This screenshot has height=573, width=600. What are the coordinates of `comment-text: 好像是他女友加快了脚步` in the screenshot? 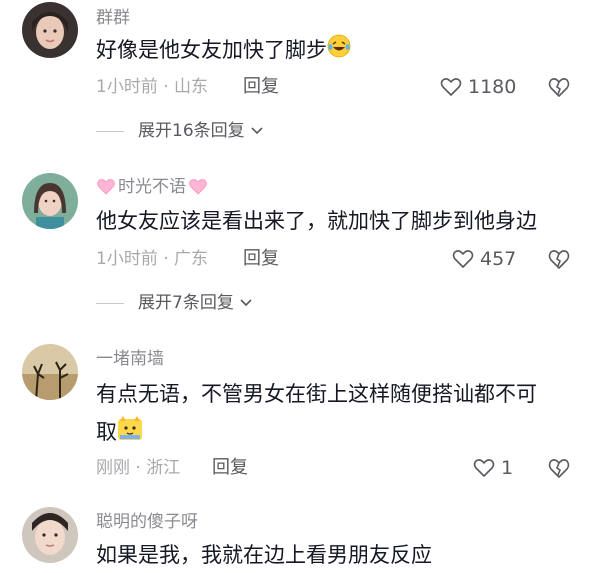 It's located at (340, 50).